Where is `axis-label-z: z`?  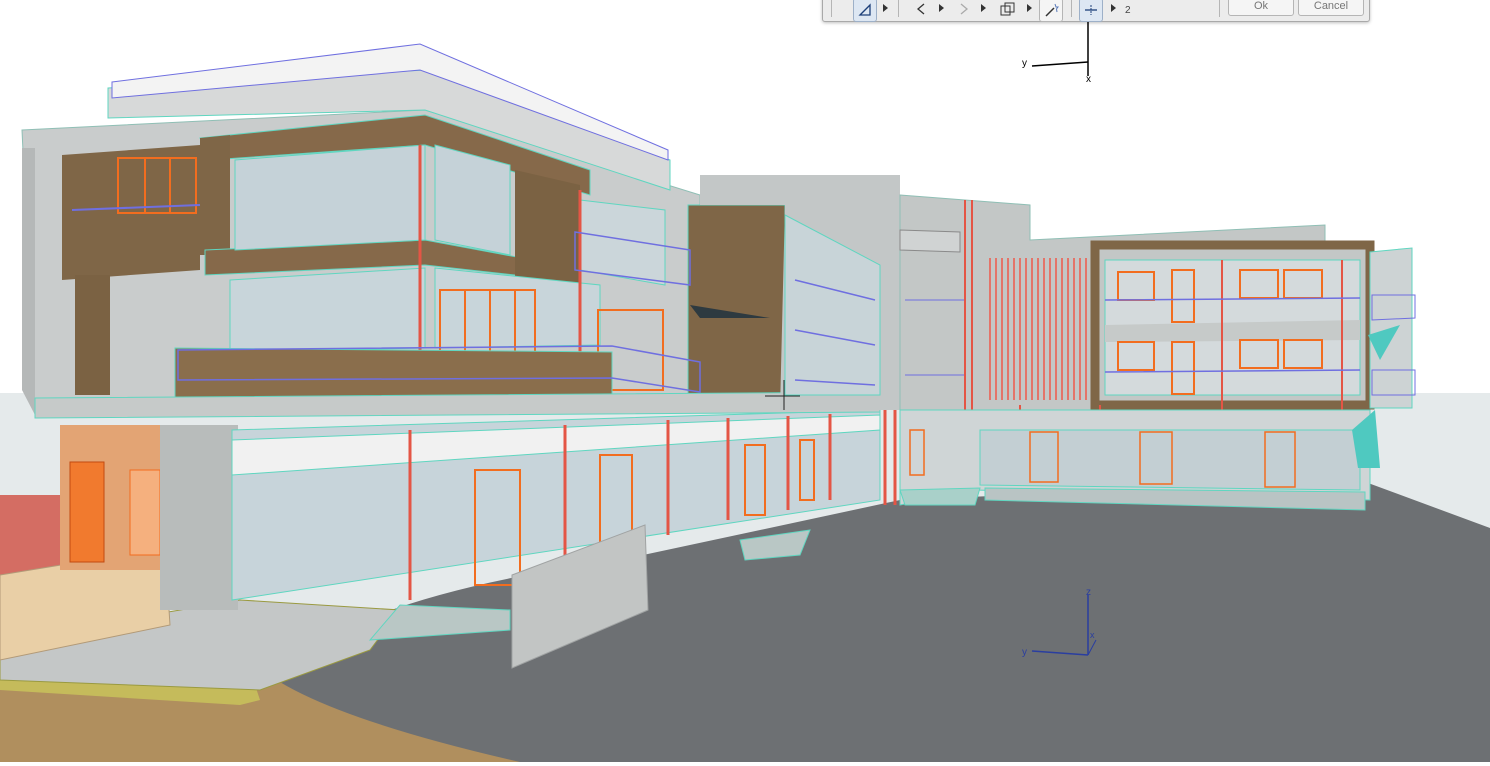 axis-label-z: z is located at coordinates (1088, 592).